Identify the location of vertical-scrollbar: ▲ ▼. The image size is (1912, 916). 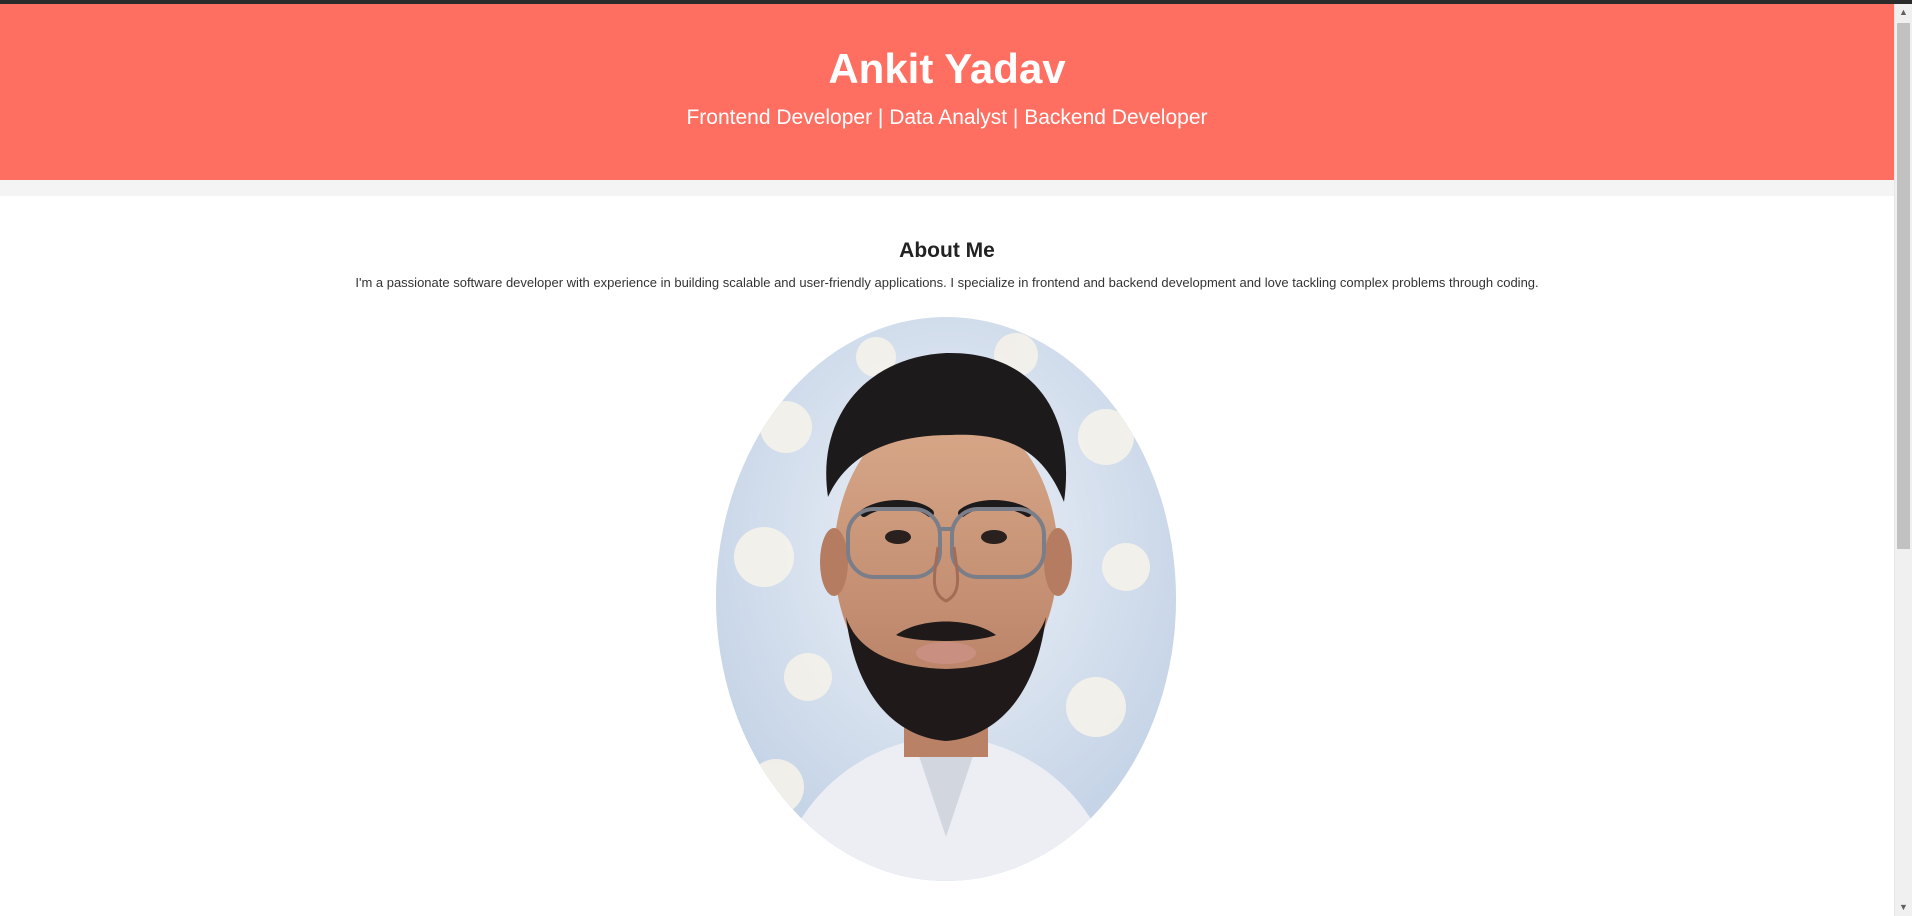
(1903, 460).